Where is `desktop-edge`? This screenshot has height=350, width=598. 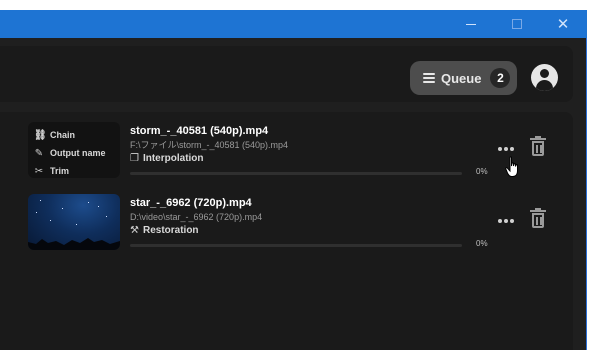 desktop-edge is located at coordinates (592, 180).